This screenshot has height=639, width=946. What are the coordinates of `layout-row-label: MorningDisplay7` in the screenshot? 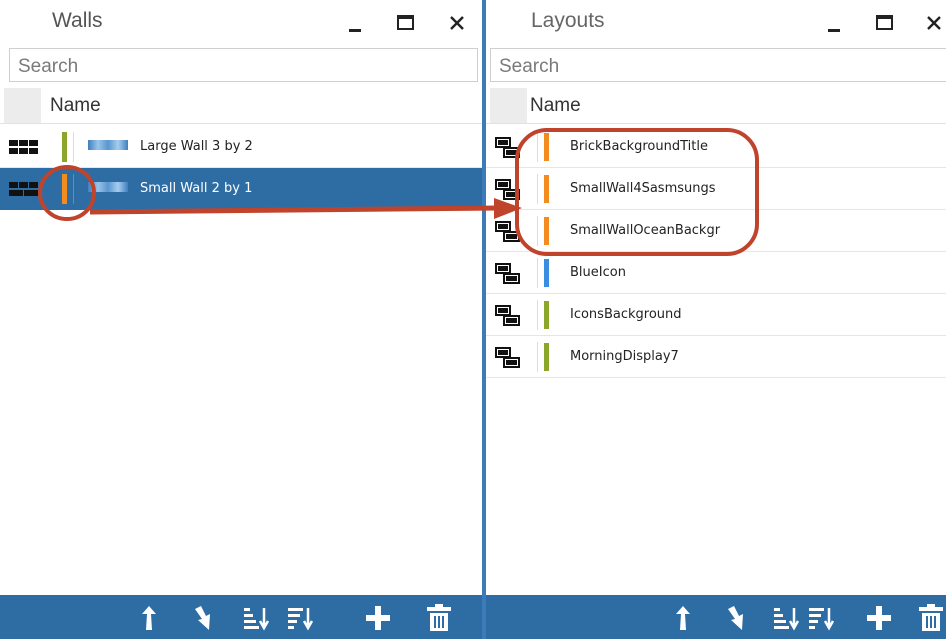 It's located at (624, 356).